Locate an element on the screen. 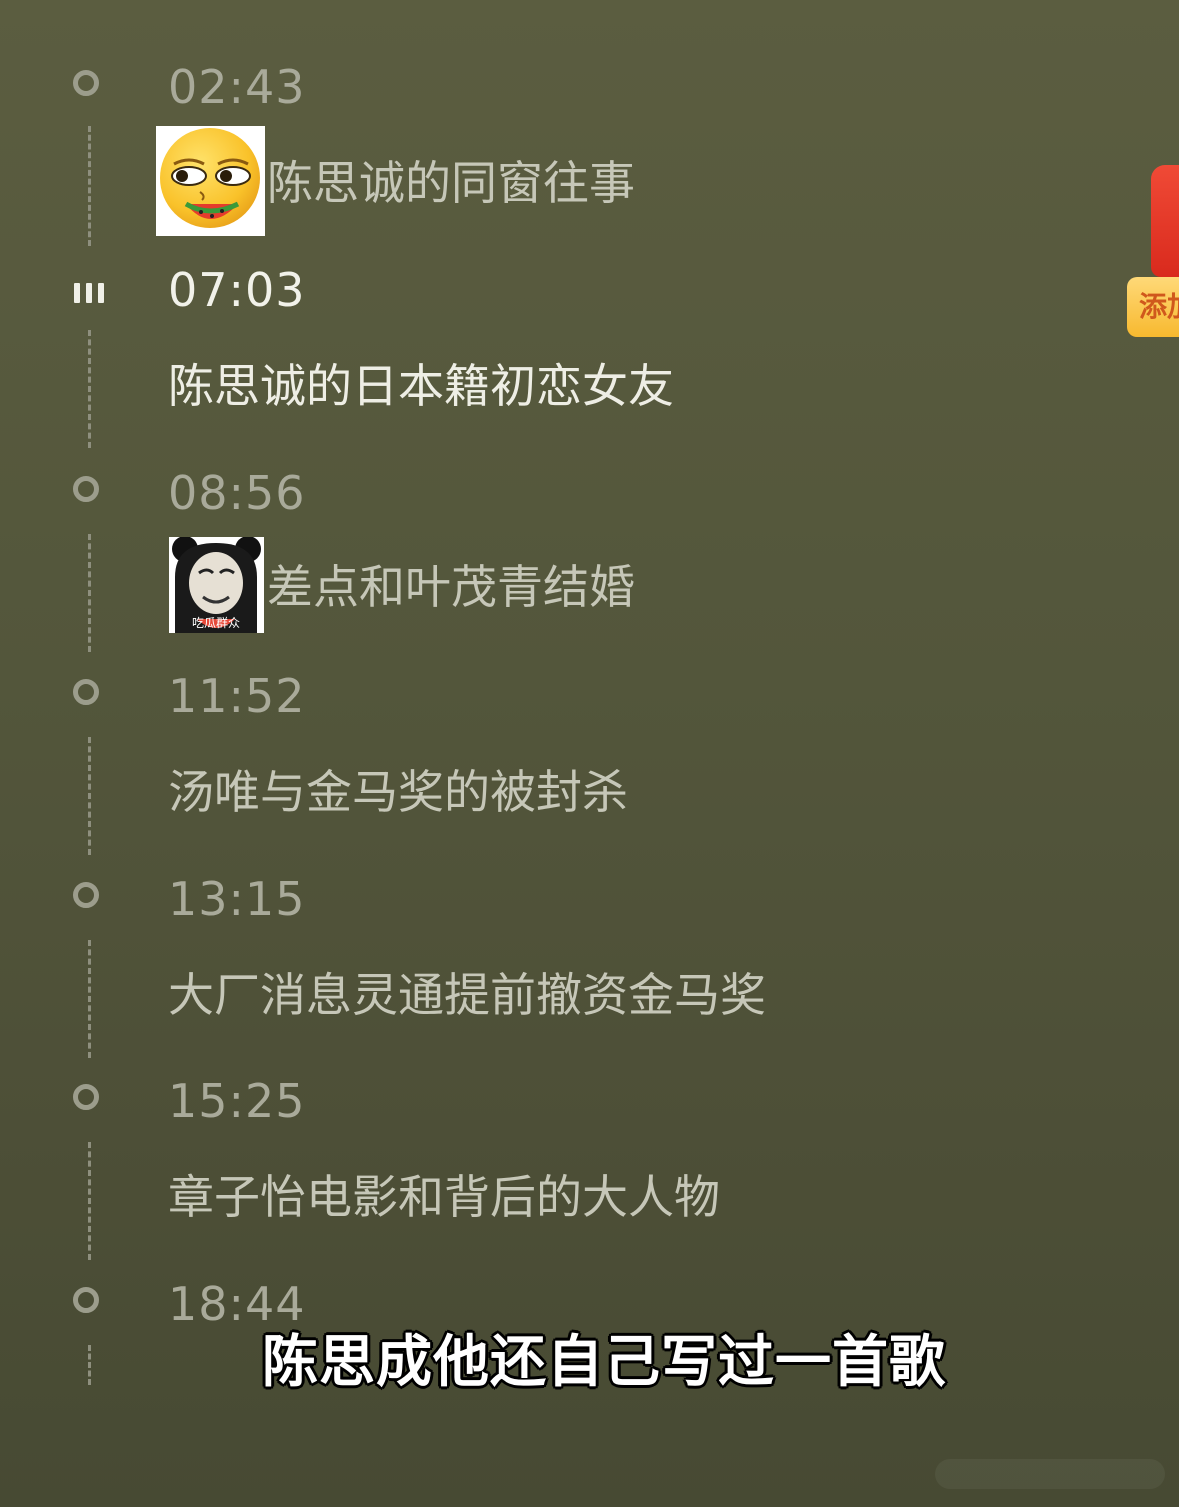 This screenshot has width=1179, height=1507. chapter-title: 陈思诚的日本籍初恋女友 is located at coordinates (421, 386).